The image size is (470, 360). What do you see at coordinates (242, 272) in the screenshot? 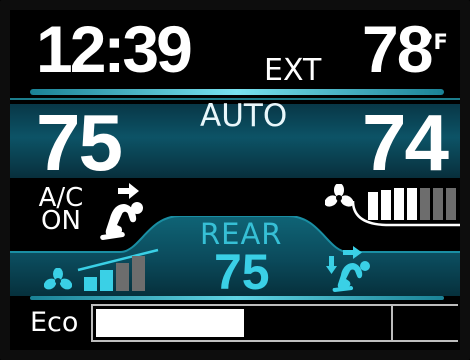
I see `rear-temperature: 75` at bounding box center [242, 272].